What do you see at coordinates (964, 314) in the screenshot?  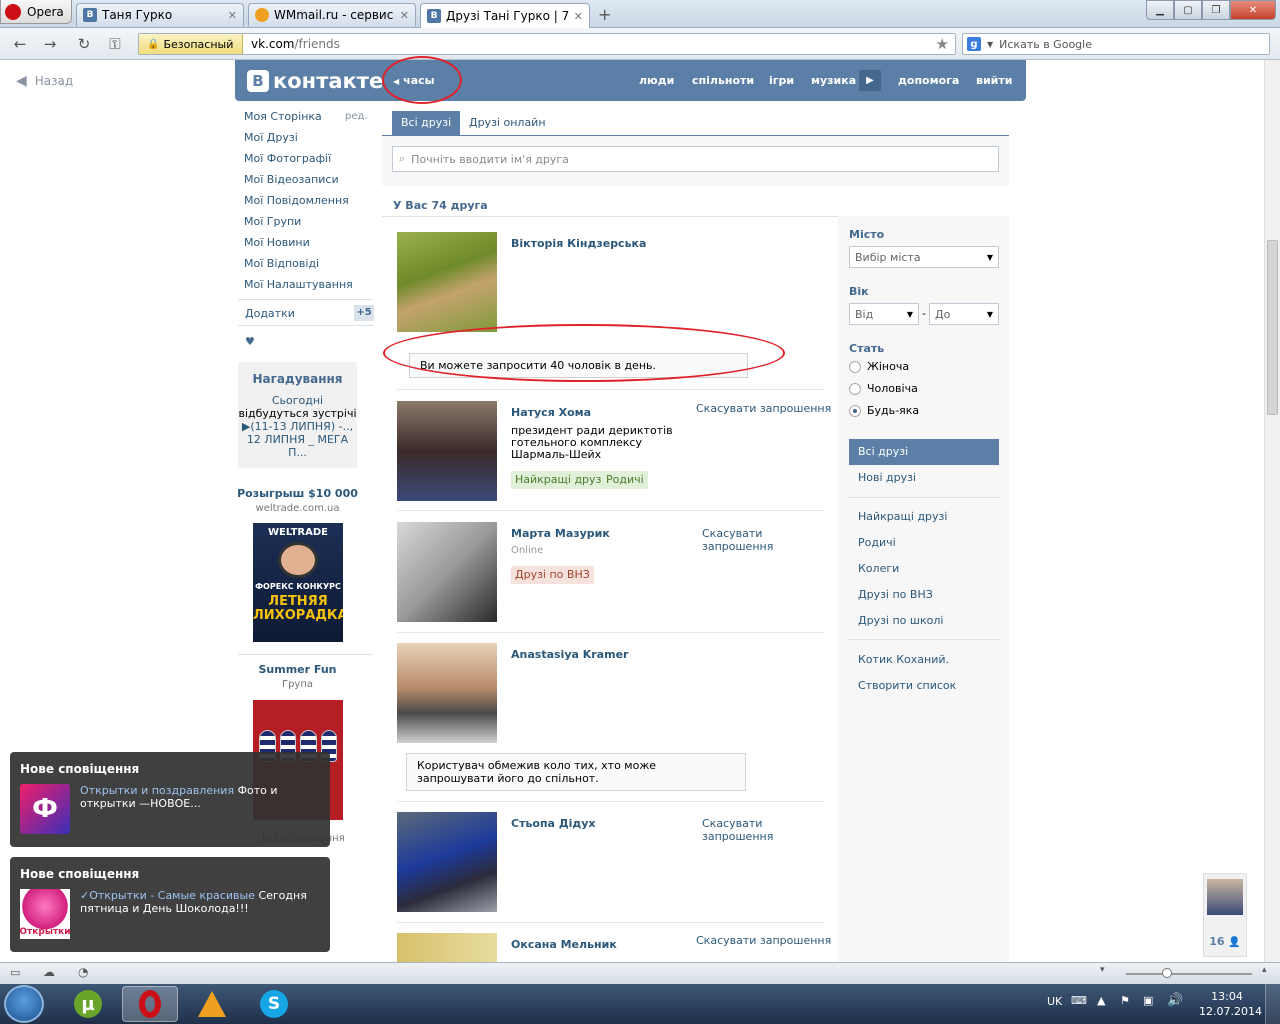 I see `age-to-select: До ▼` at bounding box center [964, 314].